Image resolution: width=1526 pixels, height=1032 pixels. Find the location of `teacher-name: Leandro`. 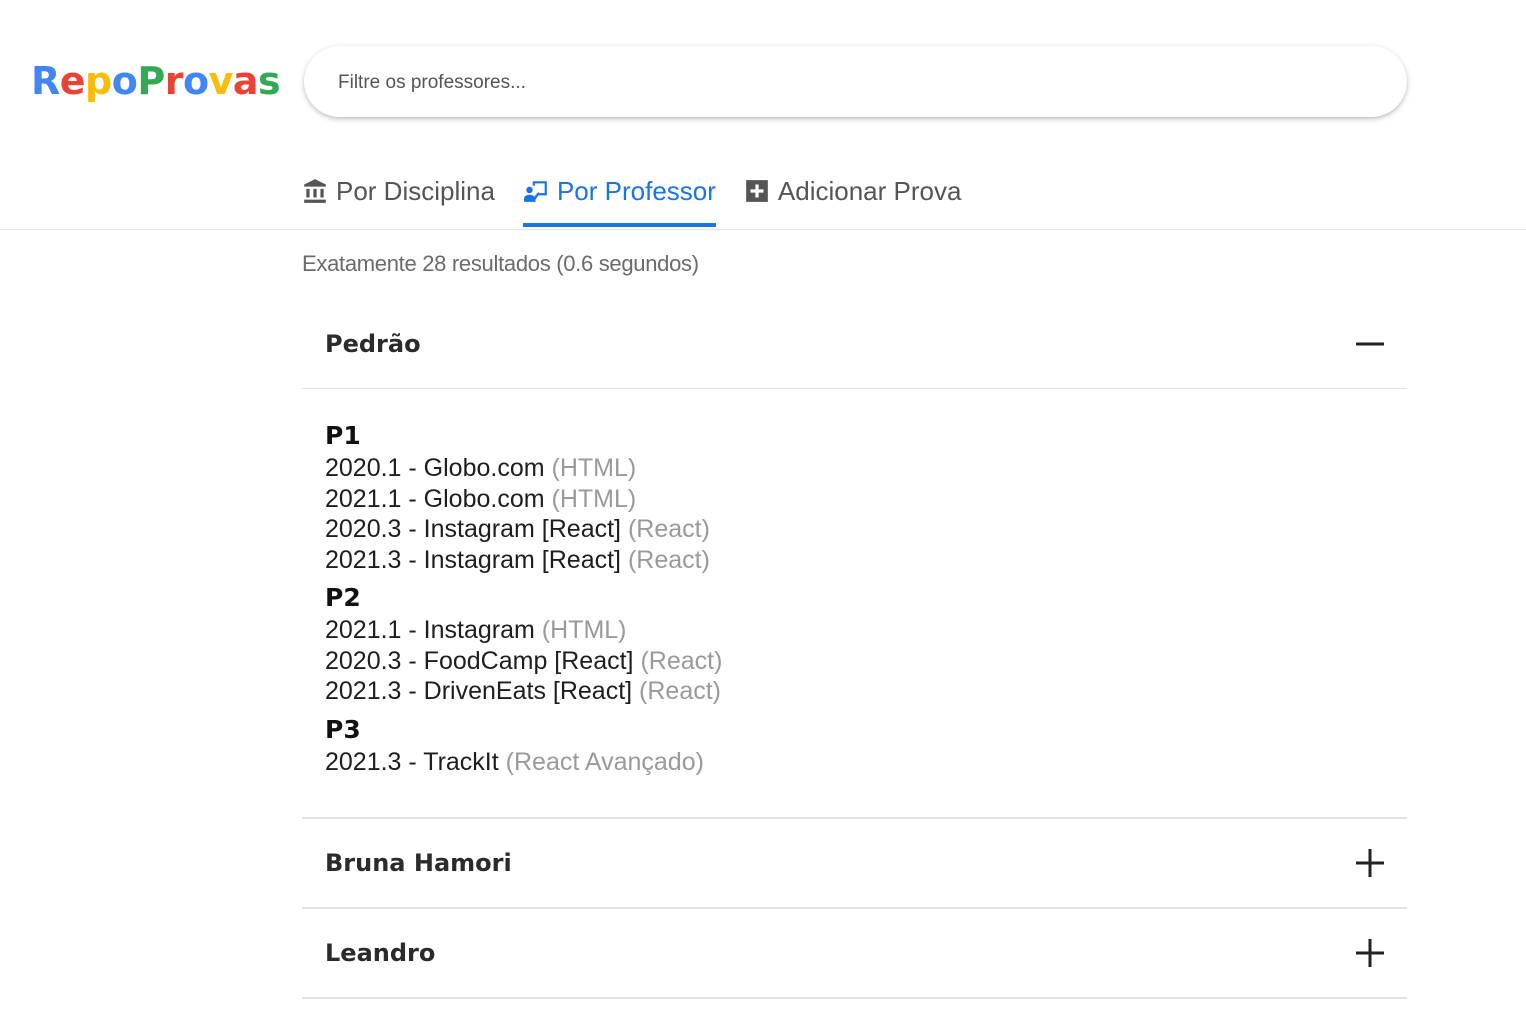

teacher-name: Leandro is located at coordinates (380, 953).